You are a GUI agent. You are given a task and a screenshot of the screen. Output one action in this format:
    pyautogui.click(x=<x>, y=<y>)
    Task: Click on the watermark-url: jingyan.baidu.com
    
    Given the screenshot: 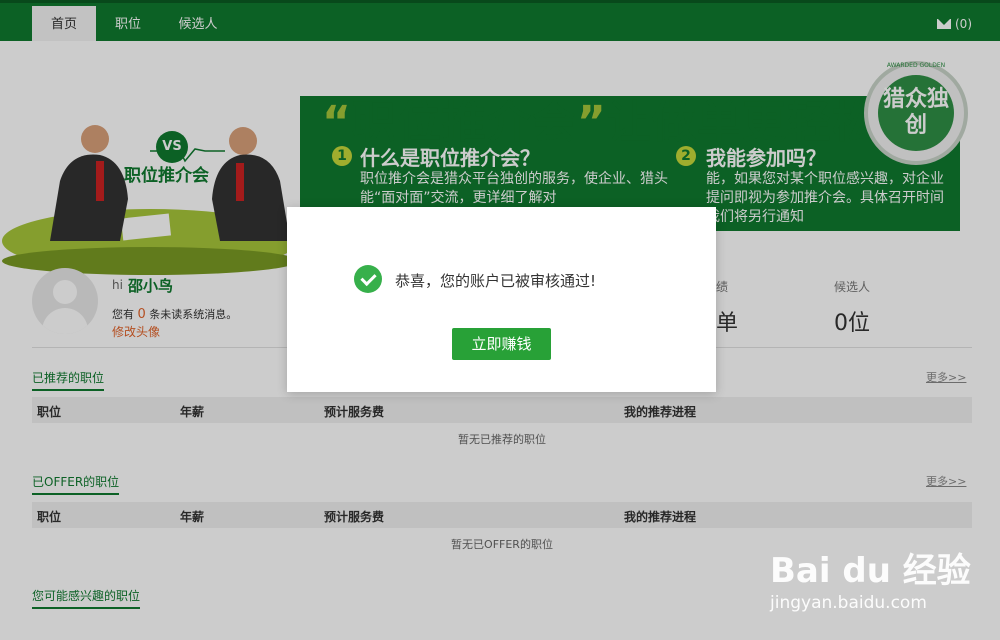 What is the action you would take?
    pyautogui.click(x=848, y=603)
    